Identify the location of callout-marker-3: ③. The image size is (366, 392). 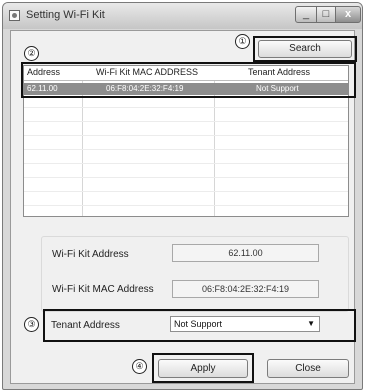
(31, 324).